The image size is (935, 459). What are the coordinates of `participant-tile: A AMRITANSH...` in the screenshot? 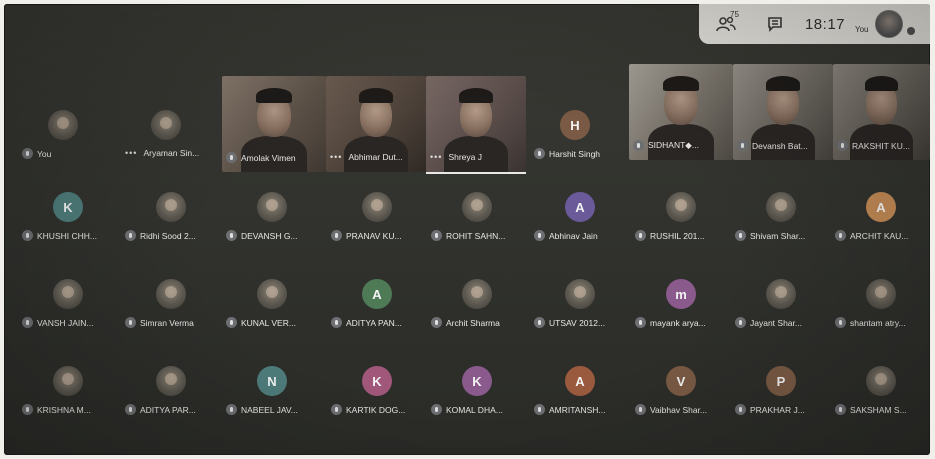 It's located at (580, 387).